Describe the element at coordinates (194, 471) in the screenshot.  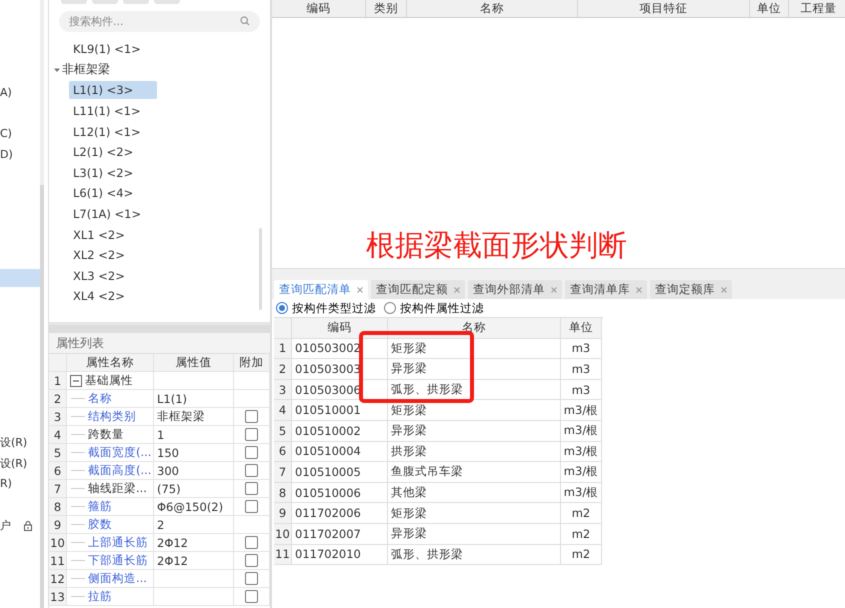
I see `property-value: 300` at that location.